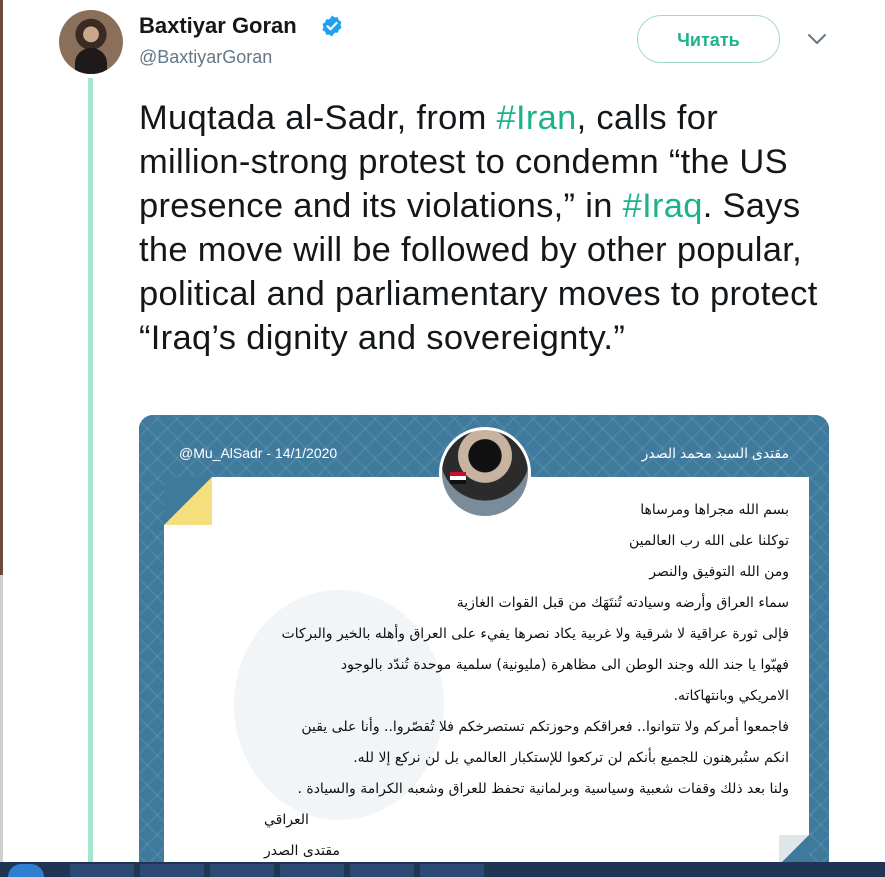  What do you see at coordinates (91, 42) in the screenshot?
I see `avatar` at bounding box center [91, 42].